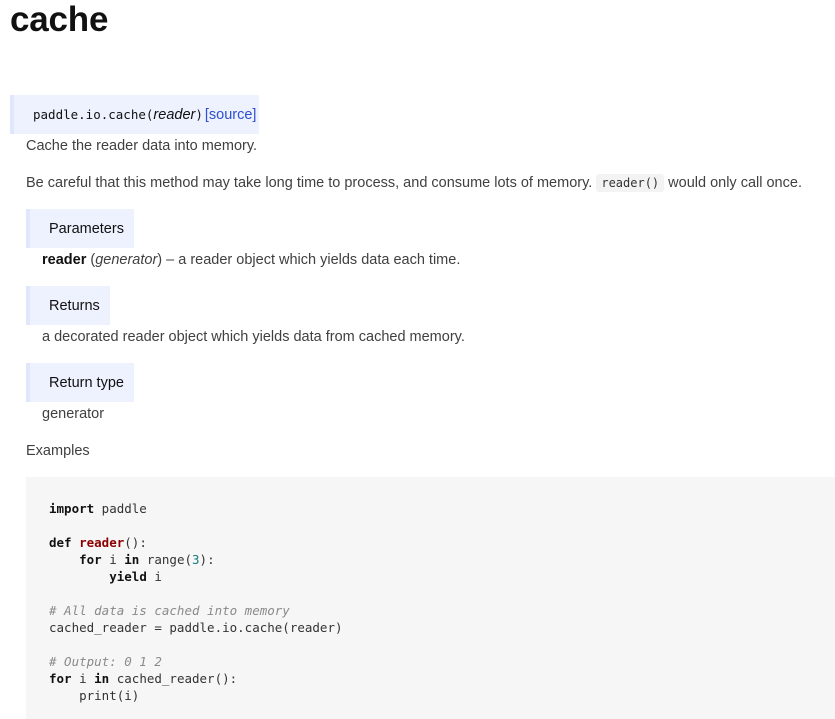 This screenshot has width=835, height=719. What do you see at coordinates (207, 559) in the screenshot?
I see `code-text: ):` at bounding box center [207, 559].